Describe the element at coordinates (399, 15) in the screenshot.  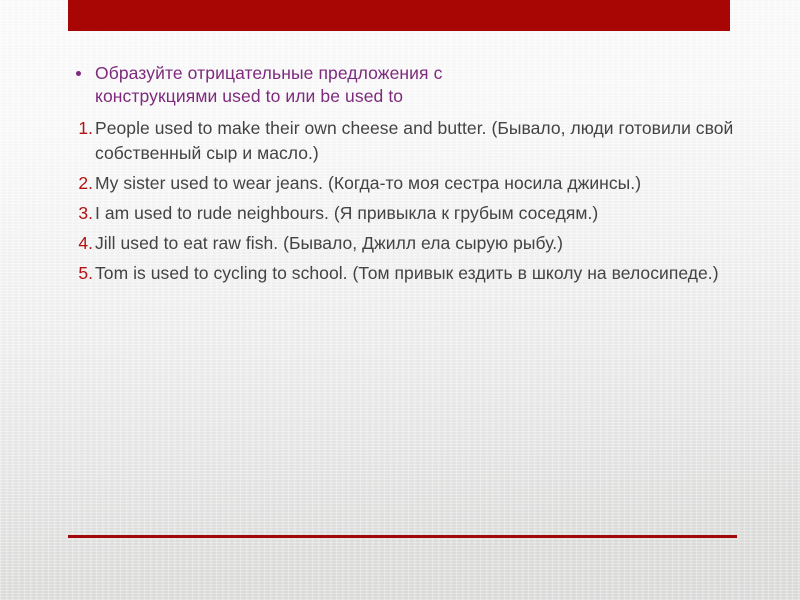
I see `title-bar` at that location.